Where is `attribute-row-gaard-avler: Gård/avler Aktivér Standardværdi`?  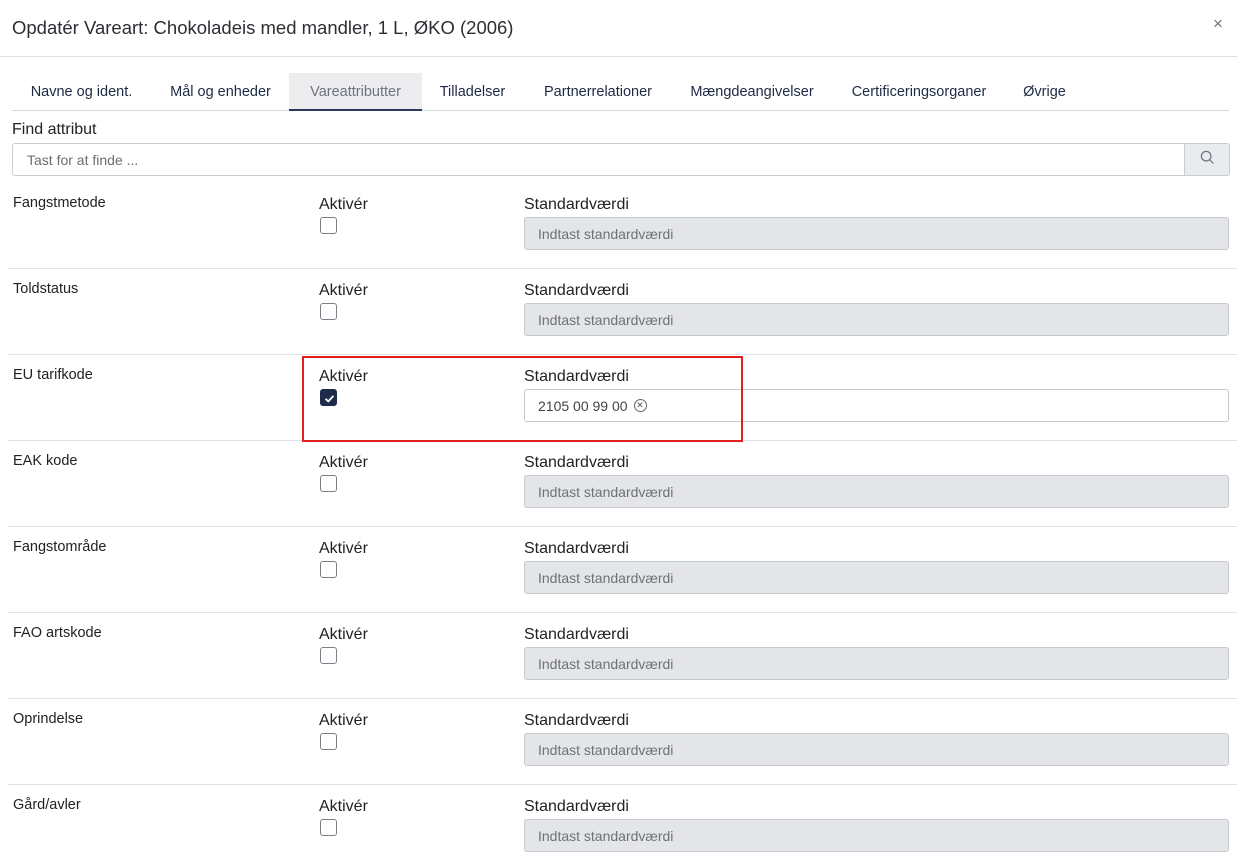 attribute-row-gaard-avler: Gård/avler Aktivér Standardværdi is located at coordinates (622, 822).